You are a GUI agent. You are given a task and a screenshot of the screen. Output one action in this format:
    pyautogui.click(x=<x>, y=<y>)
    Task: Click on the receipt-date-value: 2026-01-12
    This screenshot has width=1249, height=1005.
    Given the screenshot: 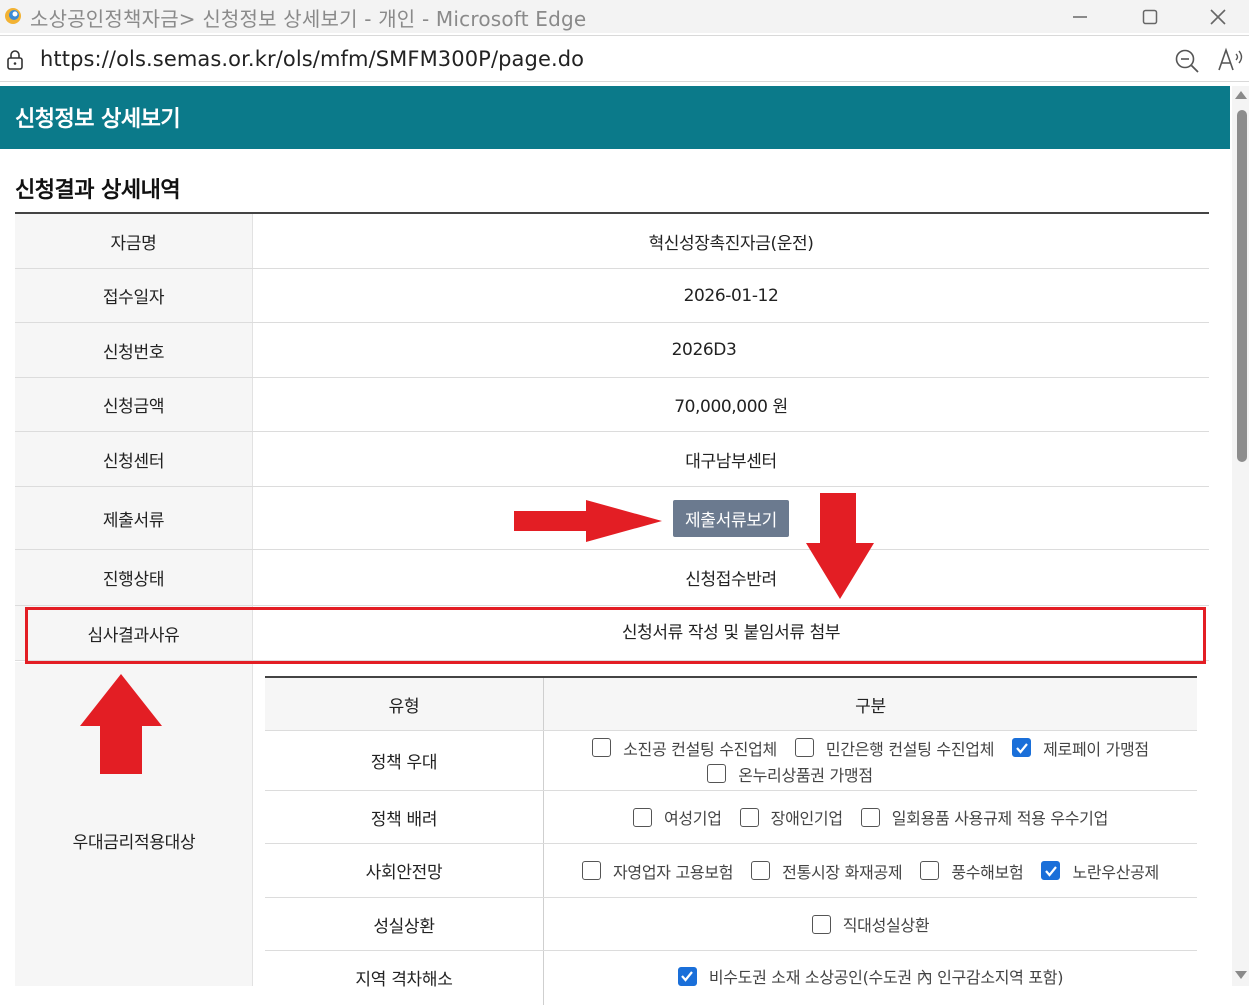 What is the action you would take?
    pyautogui.click(x=731, y=295)
    